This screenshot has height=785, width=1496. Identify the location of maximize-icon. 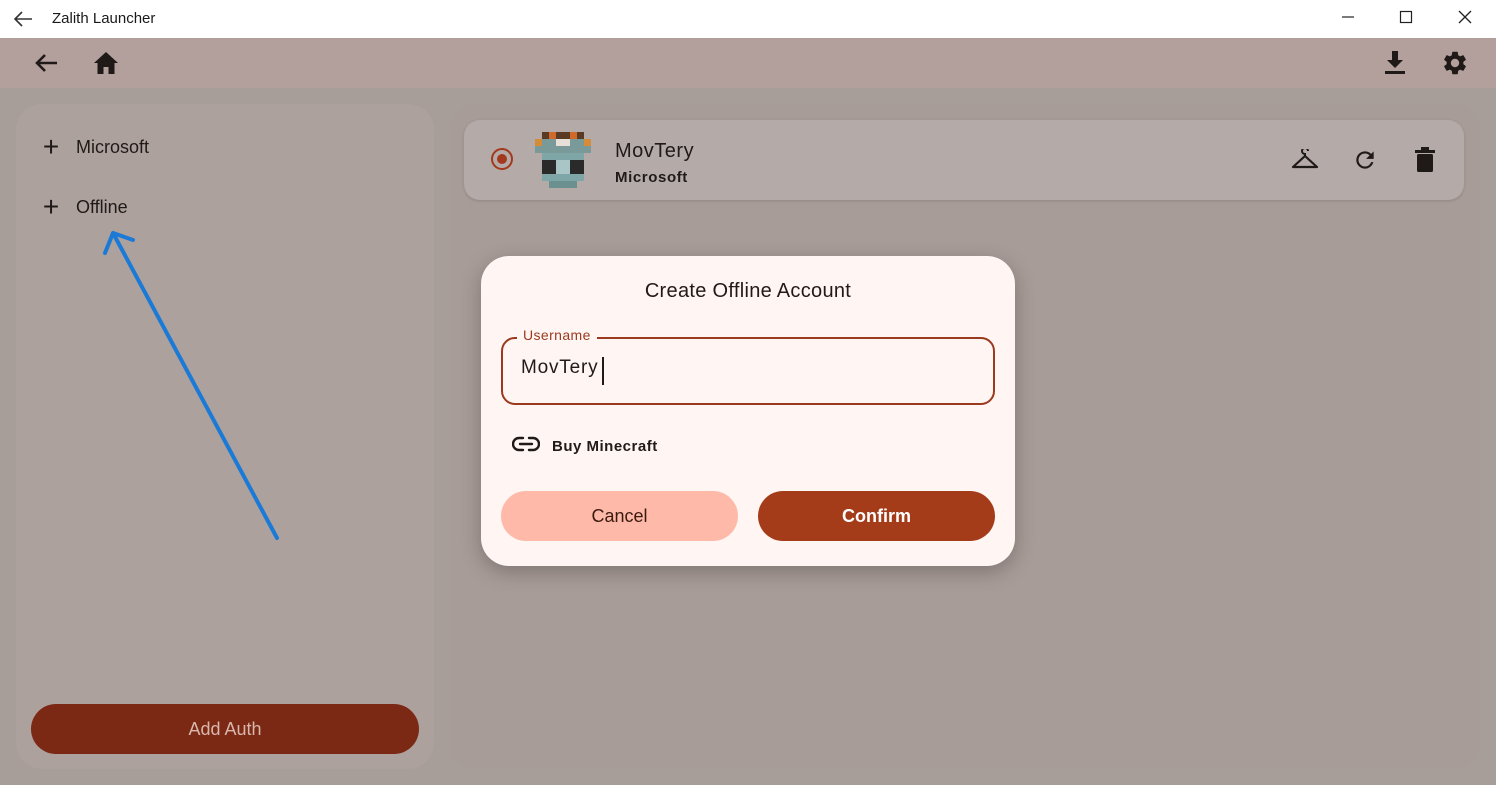
(1406, 19).